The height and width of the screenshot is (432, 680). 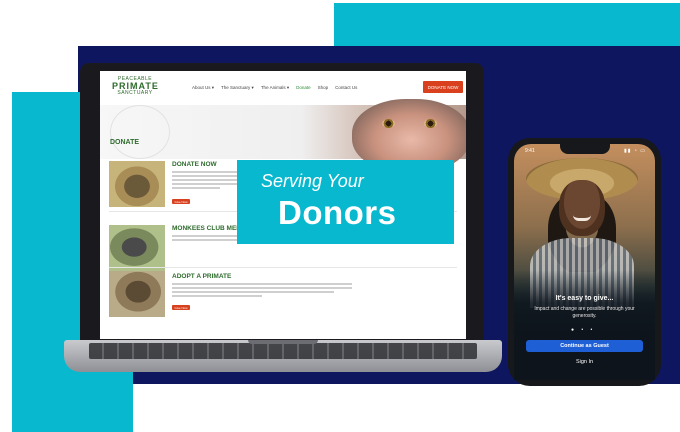 I want to click on monkees-club-thumbnail, so click(x=137, y=248).